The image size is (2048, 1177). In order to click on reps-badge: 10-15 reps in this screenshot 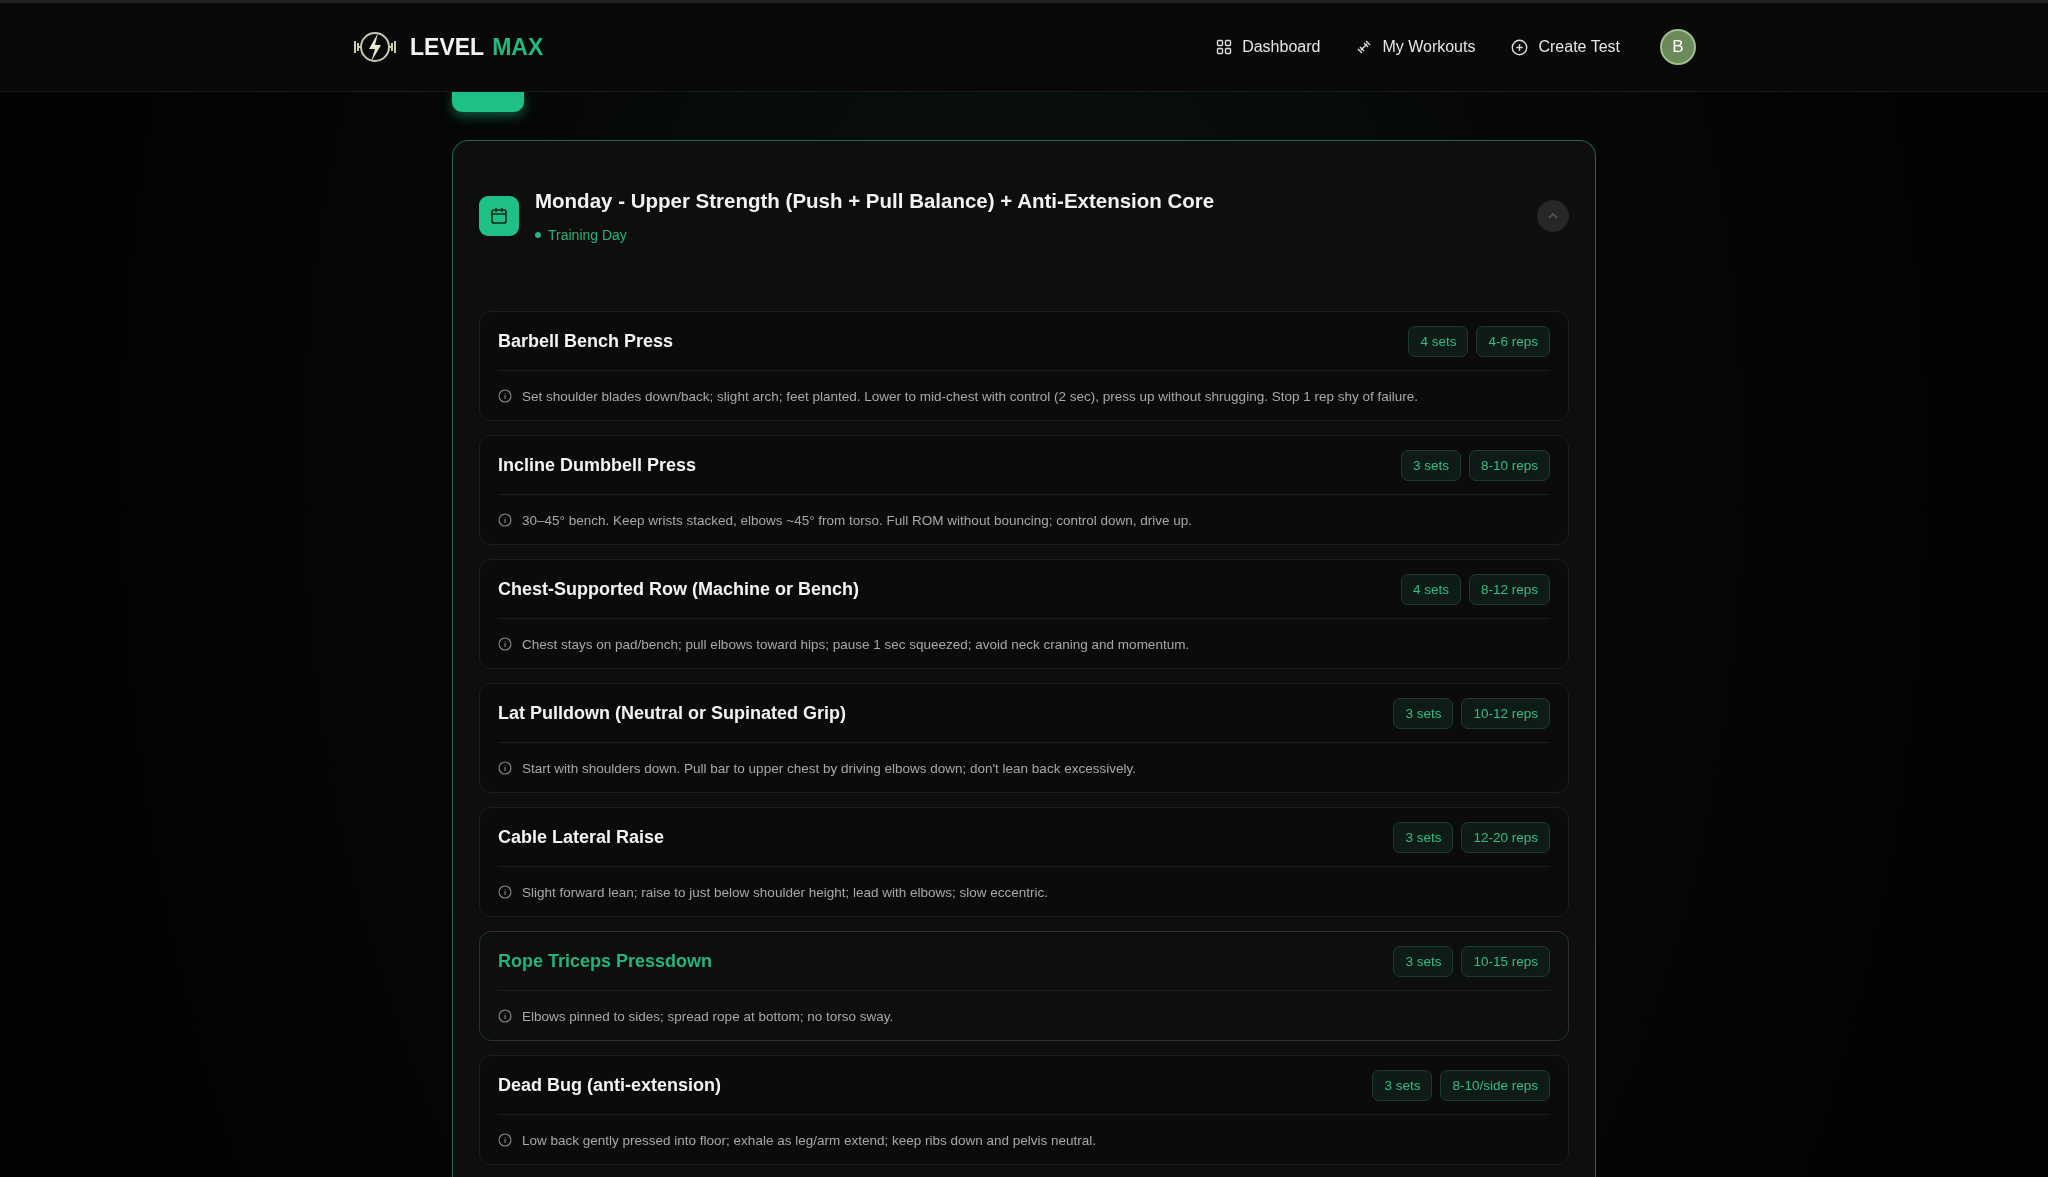, I will do `click(1505, 961)`.